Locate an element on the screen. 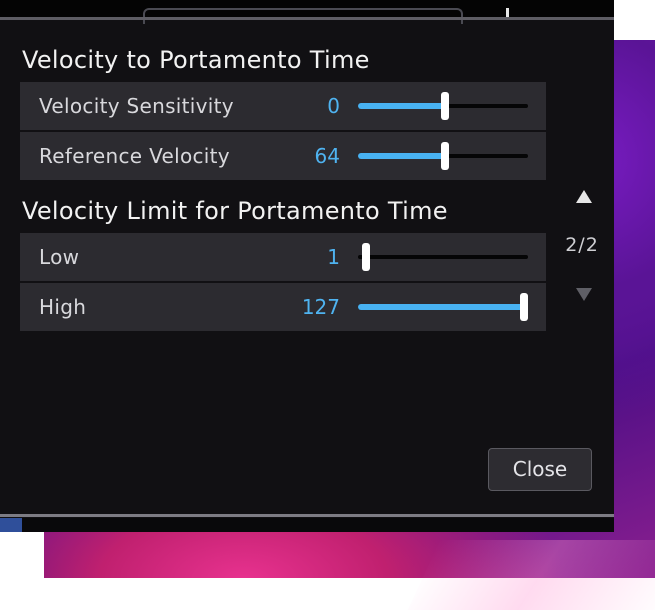 The width and height of the screenshot is (655, 610). reference-velocity-slider is located at coordinates (443, 156).